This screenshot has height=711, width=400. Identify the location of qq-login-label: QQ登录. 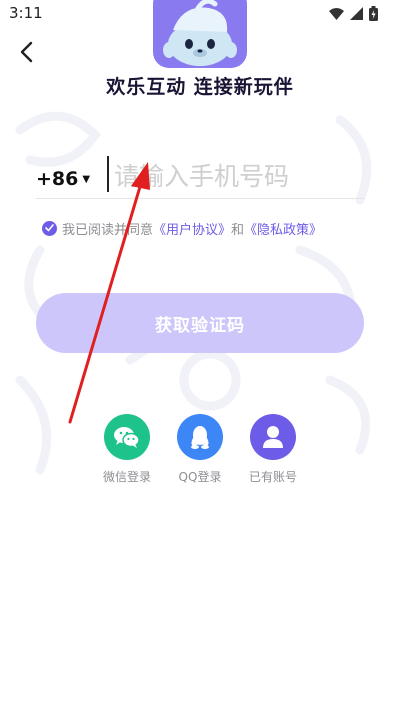
(200, 477).